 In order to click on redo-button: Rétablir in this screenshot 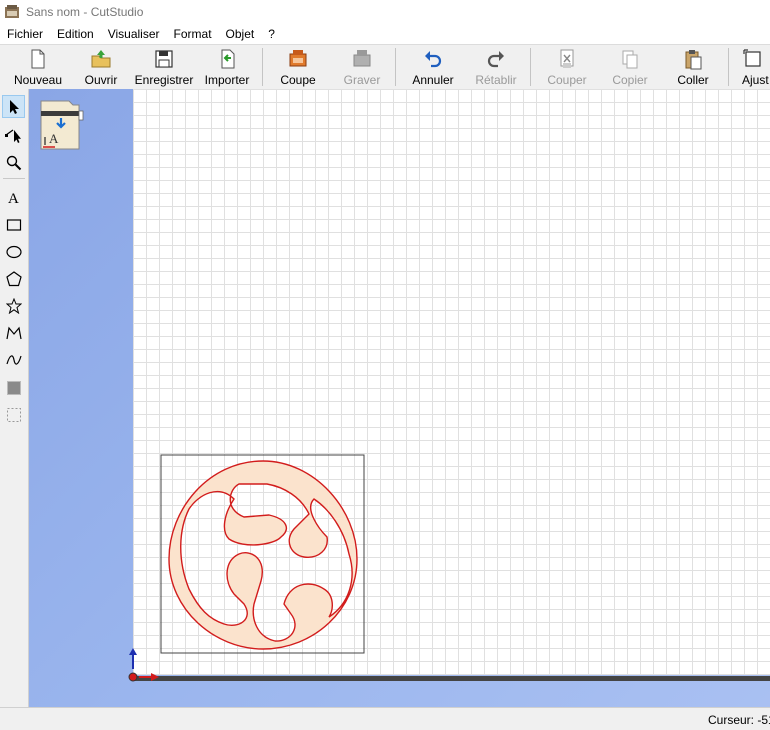, I will do `click(496, 67)`.